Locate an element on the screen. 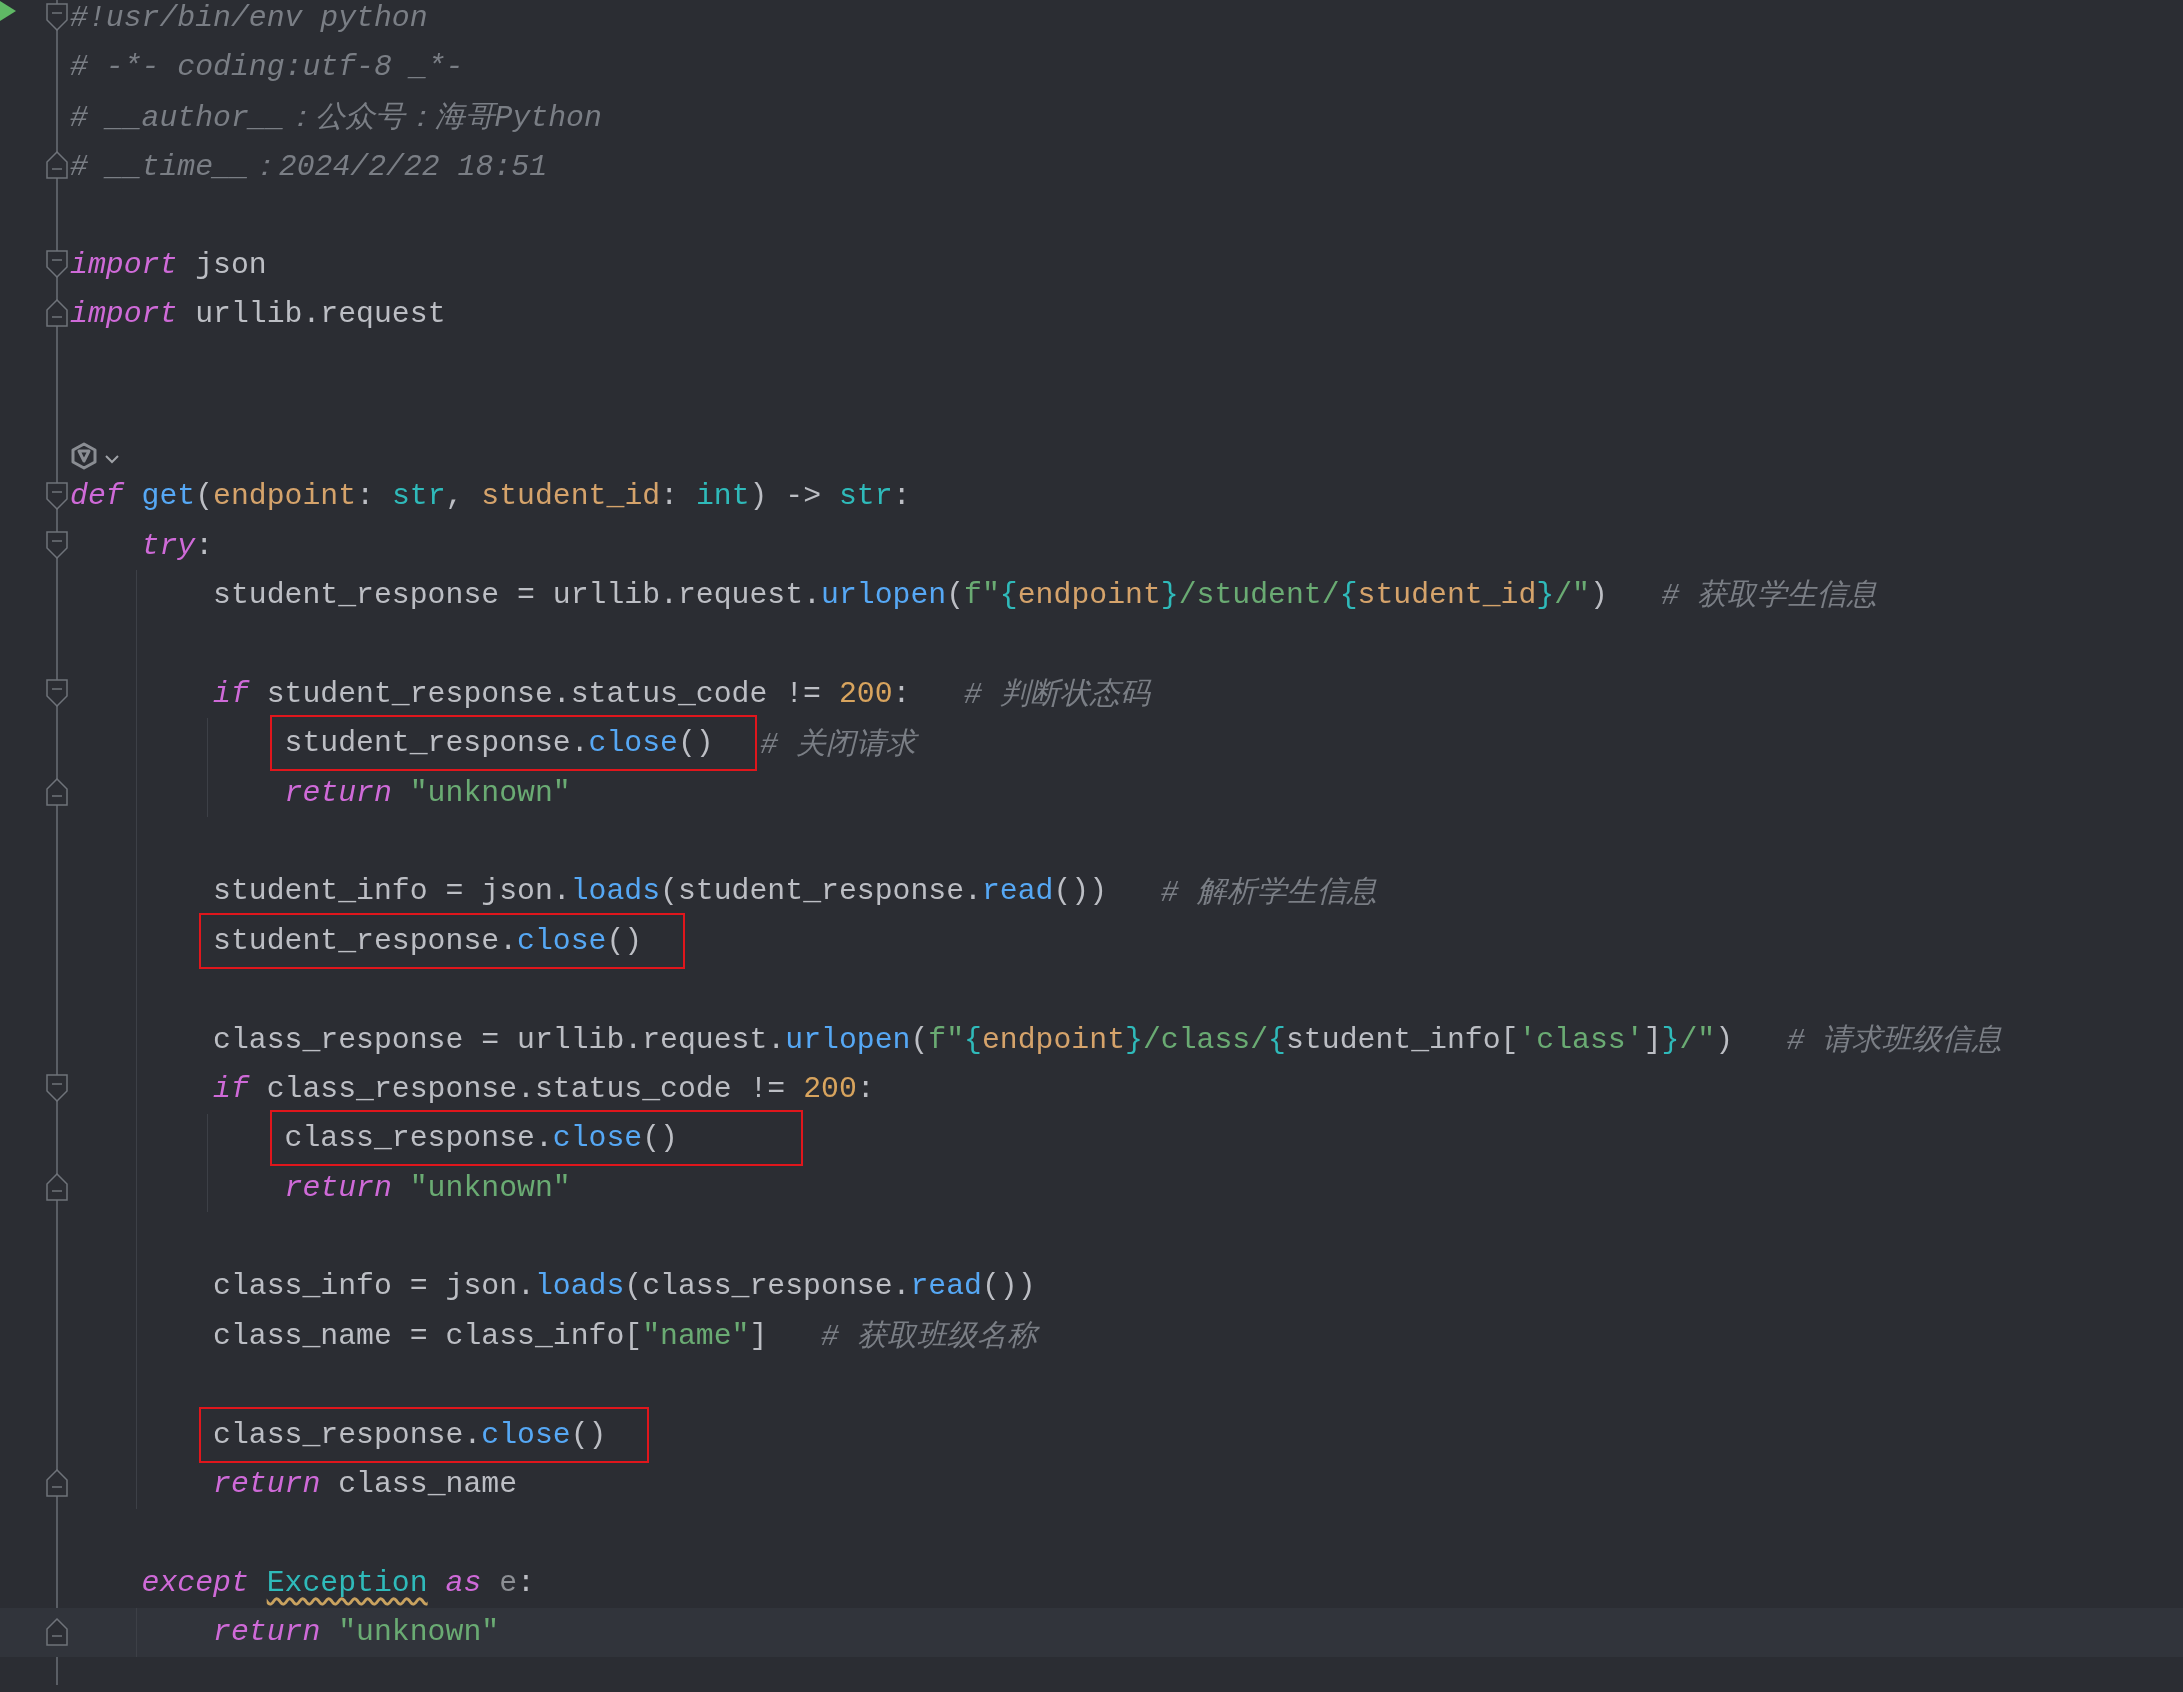  code-comment: # 解析学生信息 is located at coordinates (1268, 893).